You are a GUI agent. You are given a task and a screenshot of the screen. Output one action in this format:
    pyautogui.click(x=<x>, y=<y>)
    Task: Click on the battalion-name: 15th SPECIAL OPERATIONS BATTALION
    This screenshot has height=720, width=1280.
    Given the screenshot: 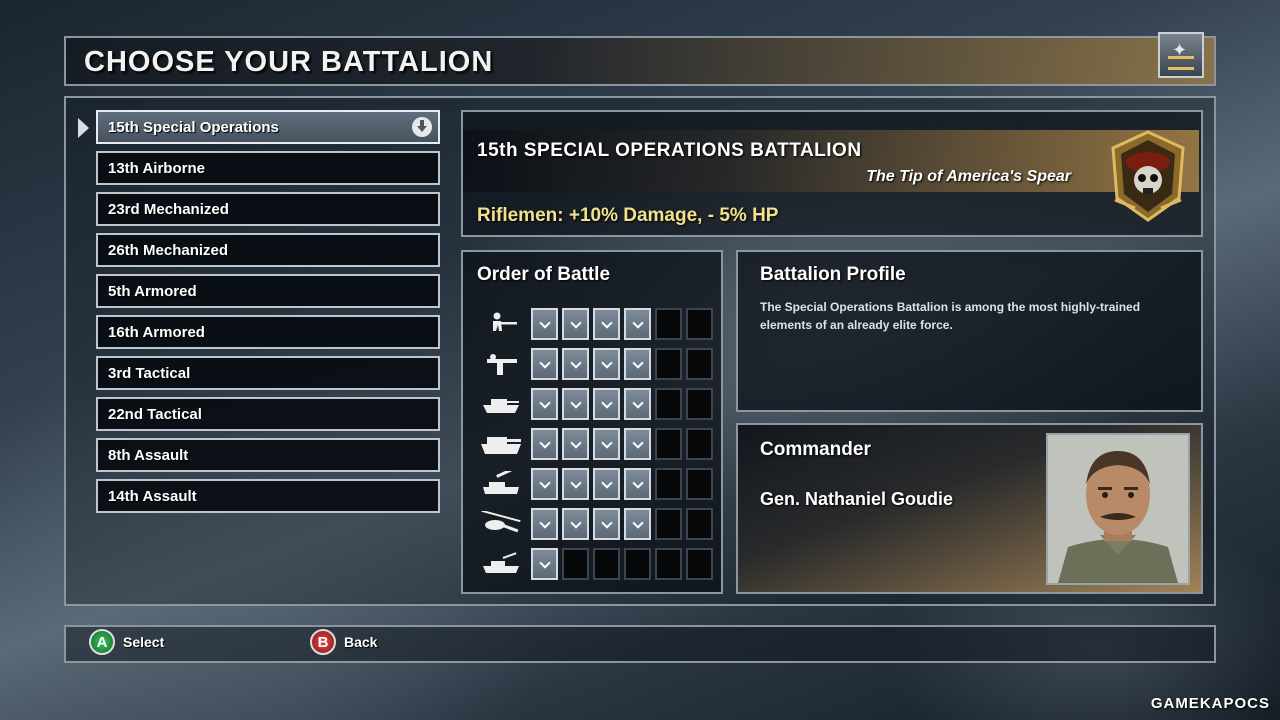 What is the action you would take?
    pyautogui.click(x=669, y=150)
    